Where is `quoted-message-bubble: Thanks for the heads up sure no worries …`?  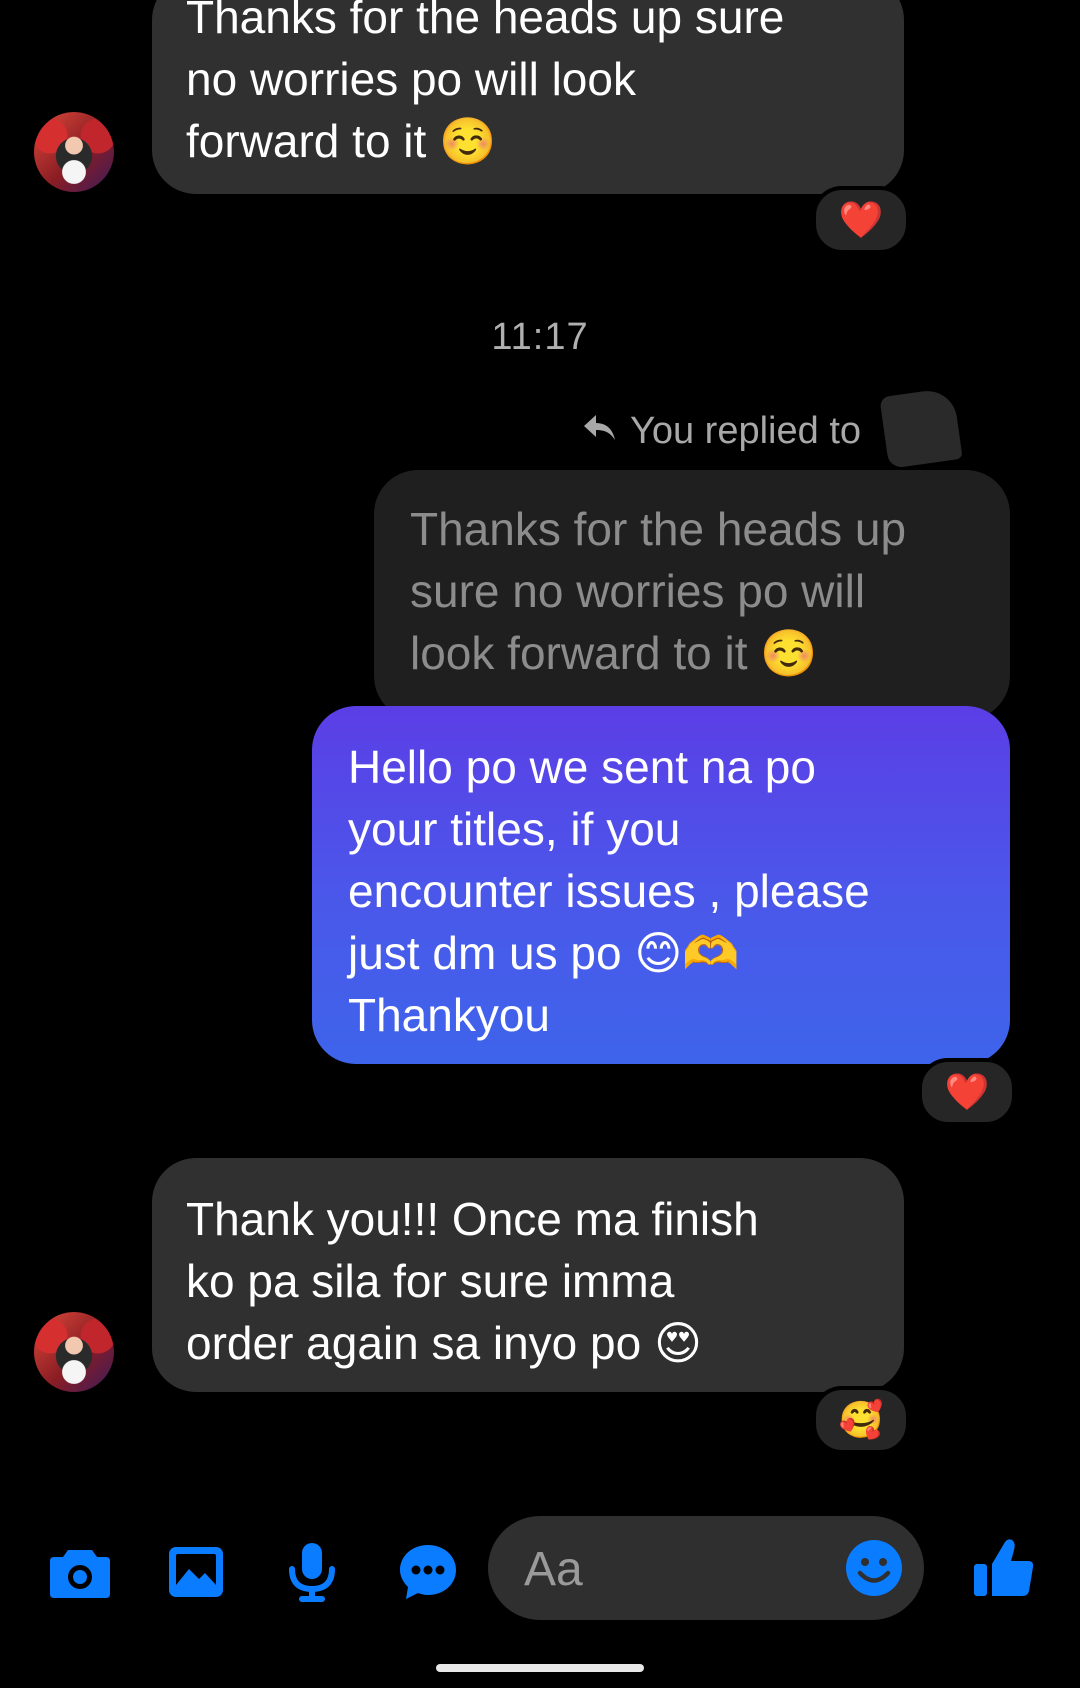
quoted-message-bubble: Thanks for the heads up sure no worries … is located at coordinates (692, 595).